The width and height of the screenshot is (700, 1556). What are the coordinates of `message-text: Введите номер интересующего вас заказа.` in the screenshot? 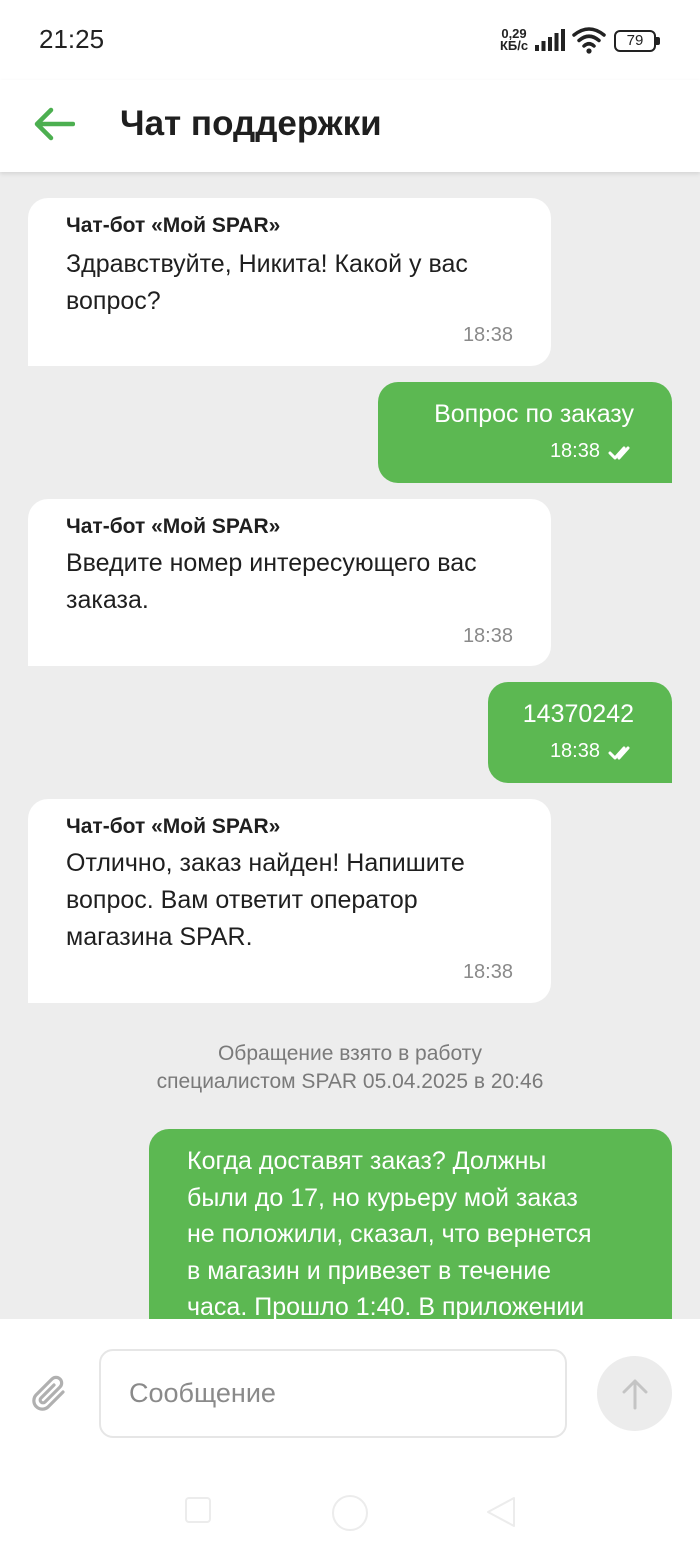 It's located at (271, 581).